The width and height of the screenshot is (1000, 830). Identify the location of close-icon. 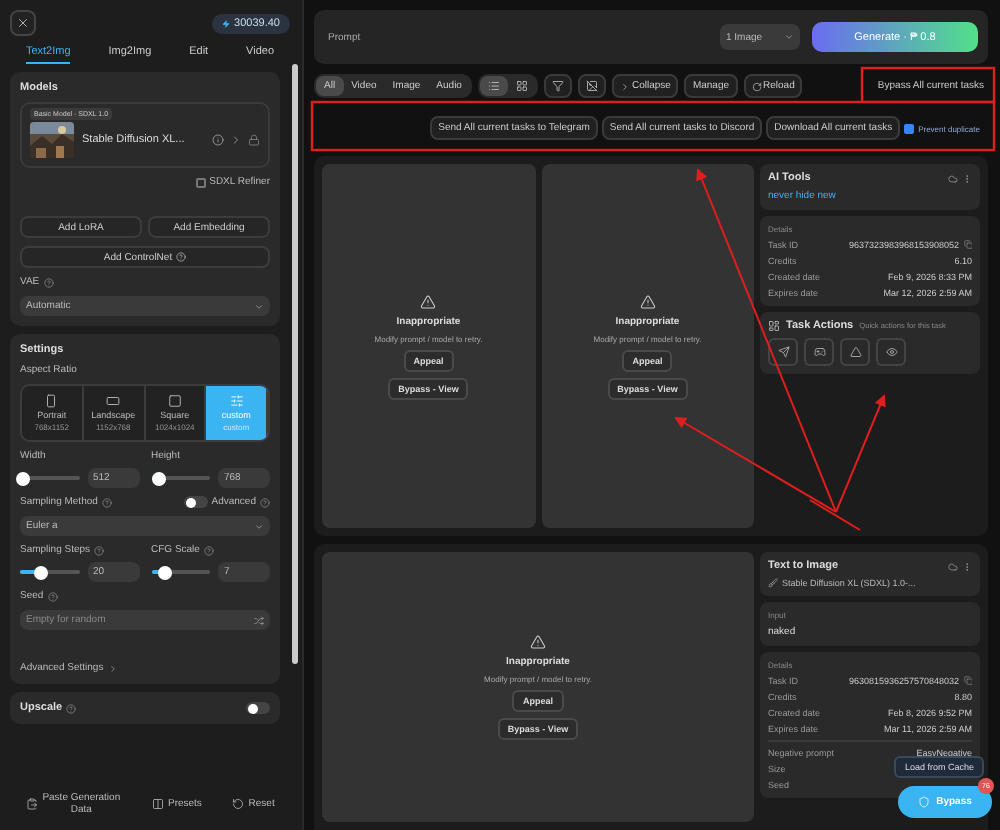
(23, 23).